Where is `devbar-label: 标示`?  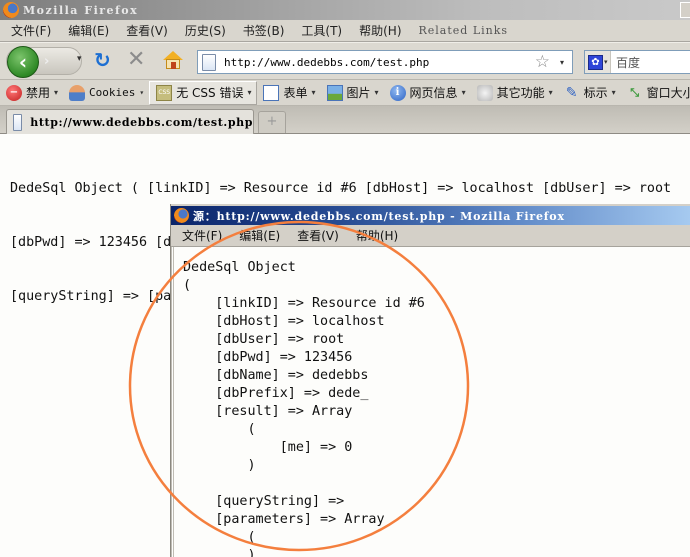 devbar-label: 标示 is located at coordinates (595, 93).